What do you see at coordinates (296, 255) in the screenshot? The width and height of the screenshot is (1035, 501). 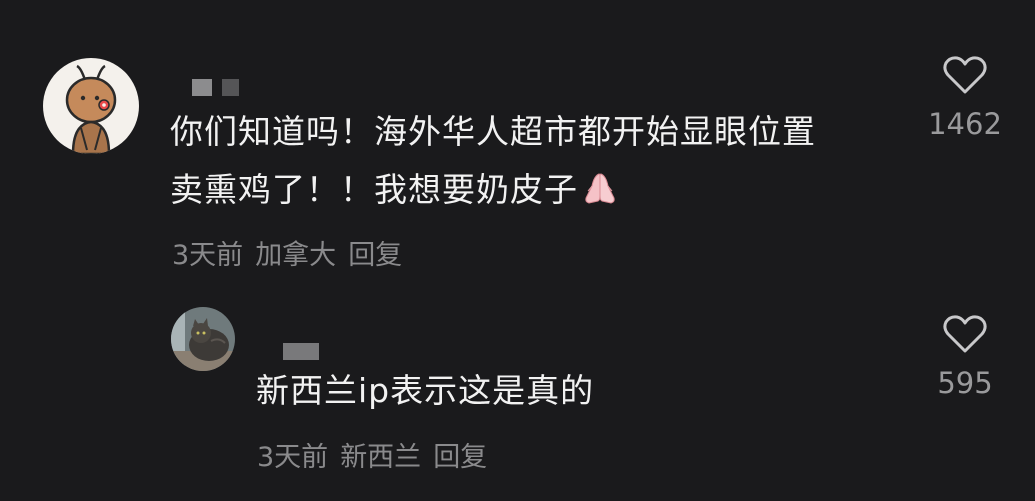 I see `comment-location: 加拿大` at bounding box center [296, 255].